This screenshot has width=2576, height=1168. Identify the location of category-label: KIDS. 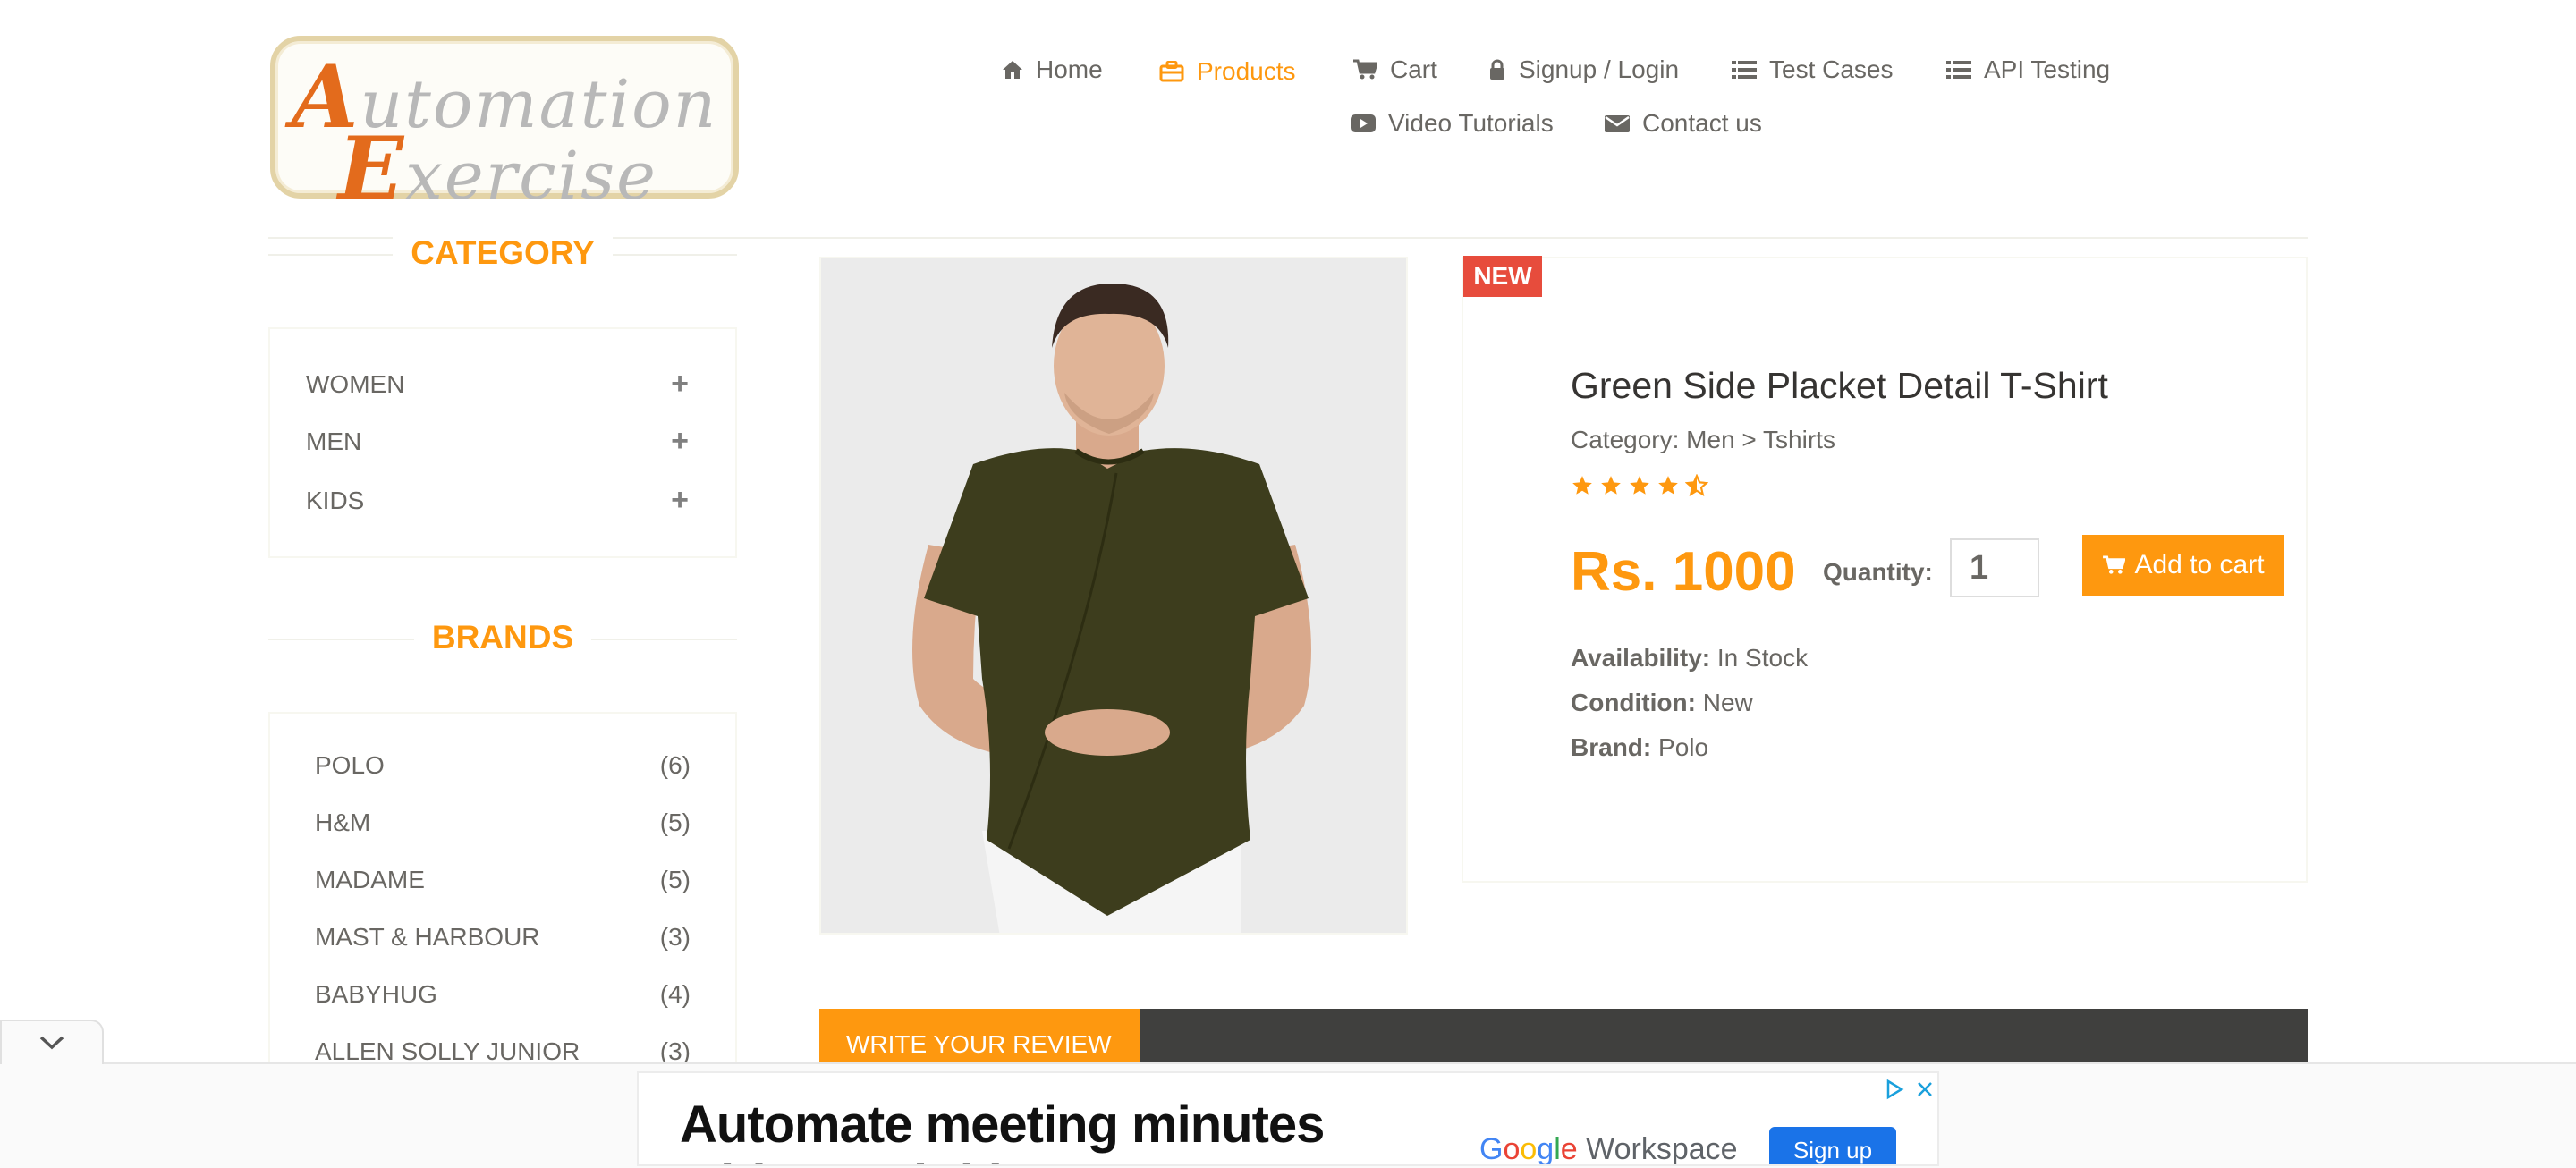
(335, 500).